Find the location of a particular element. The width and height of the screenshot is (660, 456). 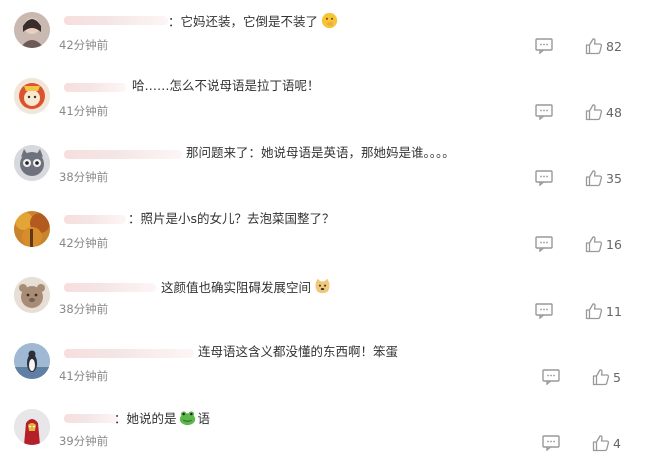

avatar-hero-icon is located at coordinates (32, 427).